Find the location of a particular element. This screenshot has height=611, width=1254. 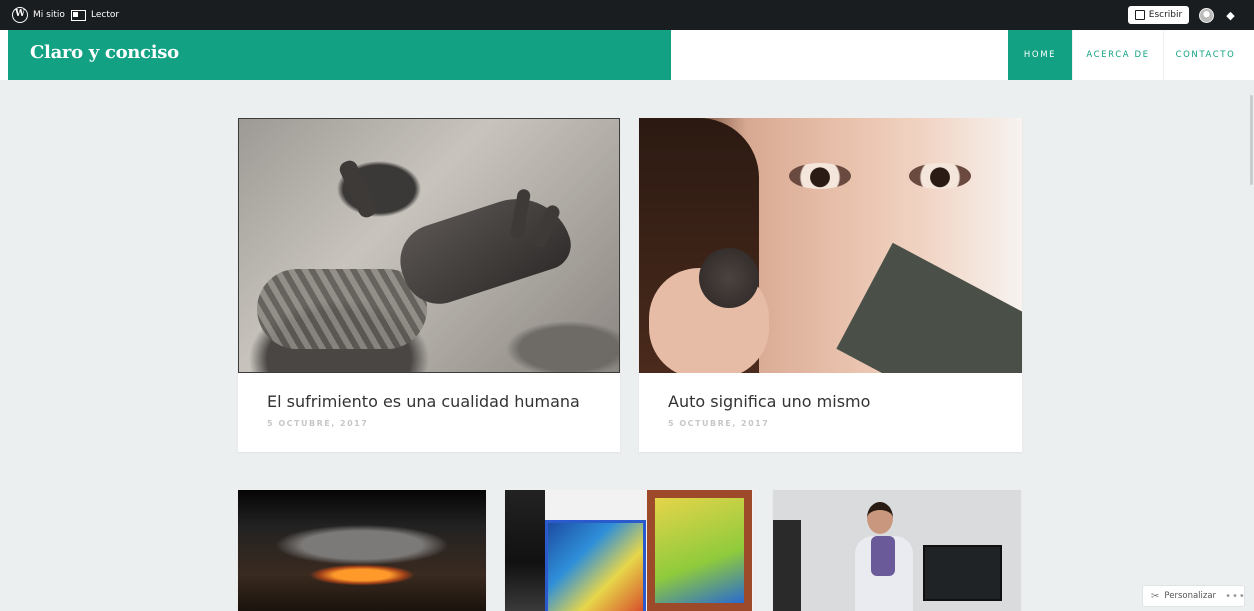

site-title: Claro y conciso is located at coordinates (104, 52).